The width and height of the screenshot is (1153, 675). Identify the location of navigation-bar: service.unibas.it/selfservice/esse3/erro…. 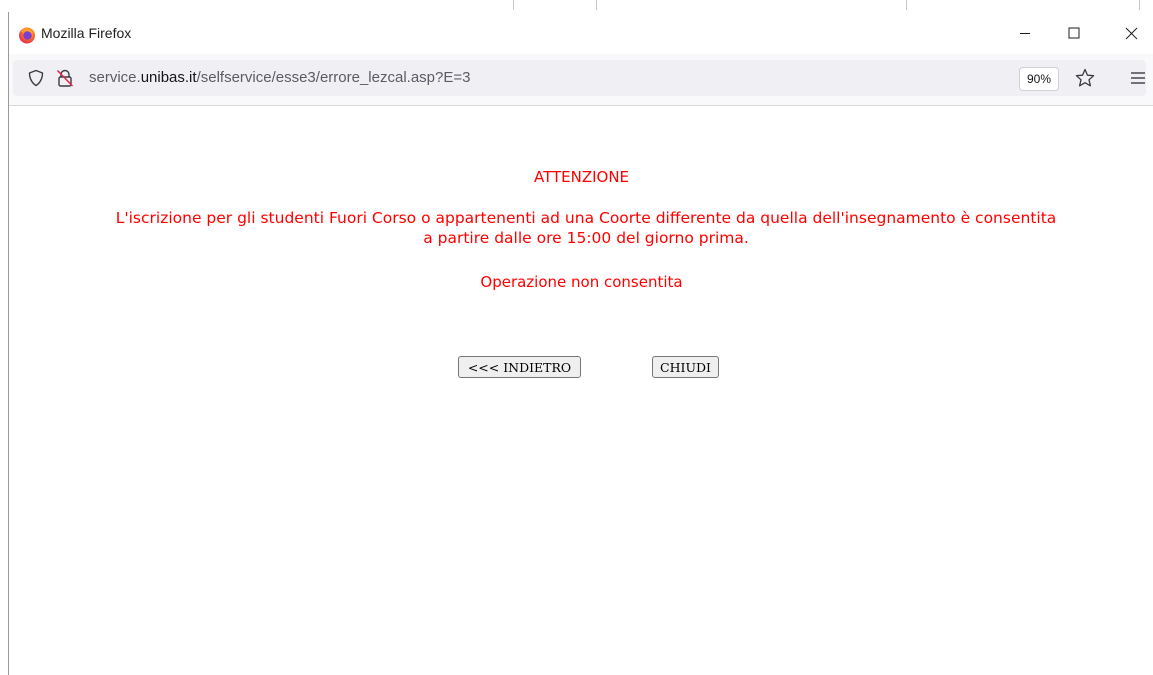
(581, 80).